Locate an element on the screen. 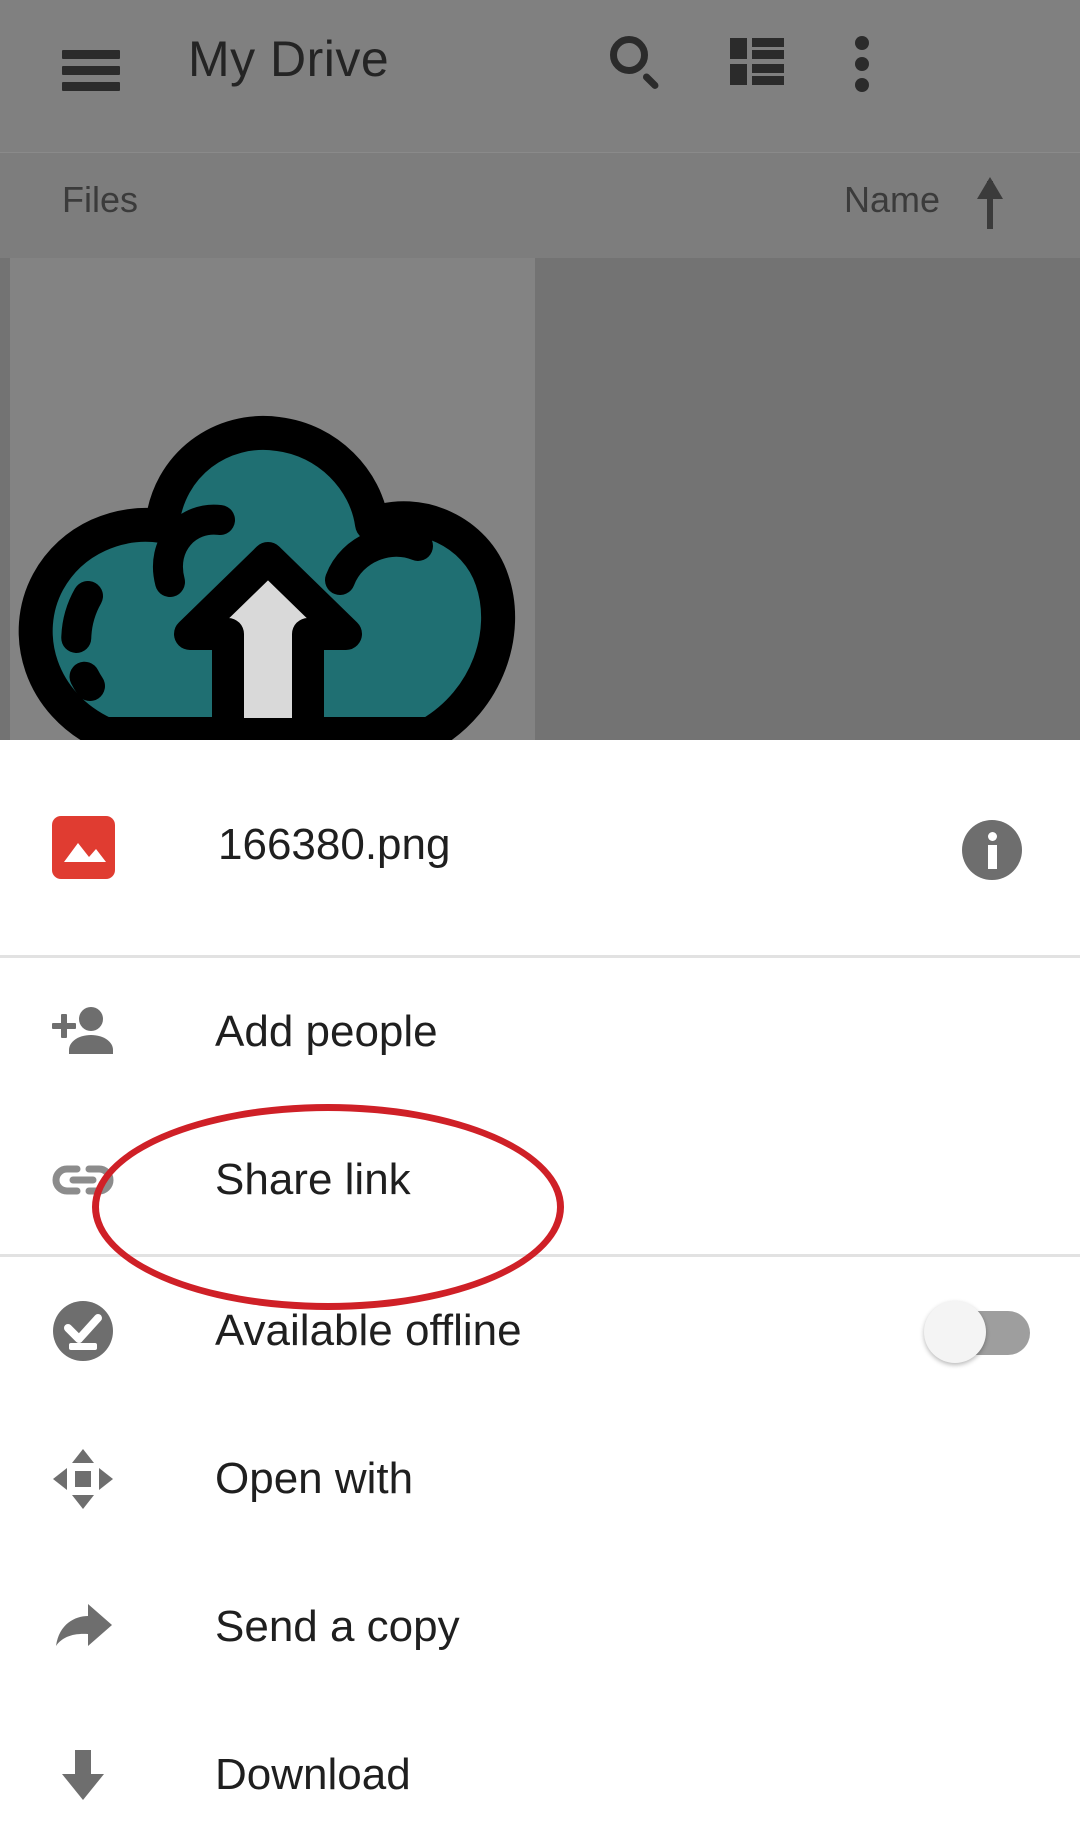 The image size is (1080, 1839). file-name: 166380.png is located at coordinates (334, 844).